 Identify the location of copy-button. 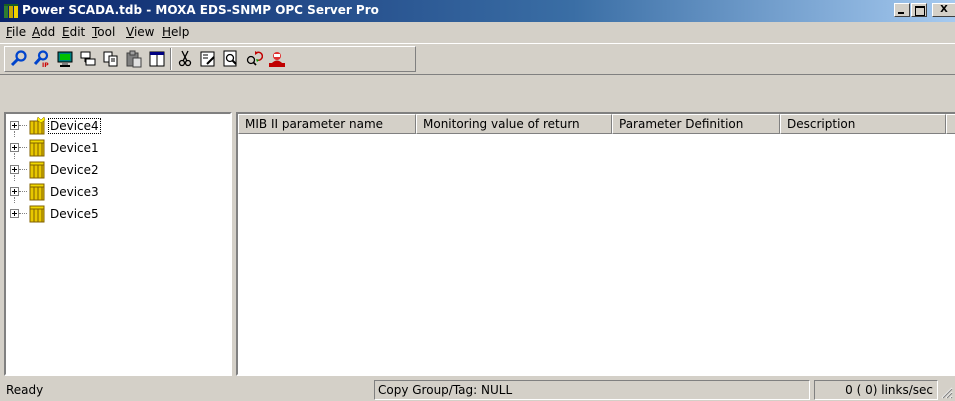
(111, 59).